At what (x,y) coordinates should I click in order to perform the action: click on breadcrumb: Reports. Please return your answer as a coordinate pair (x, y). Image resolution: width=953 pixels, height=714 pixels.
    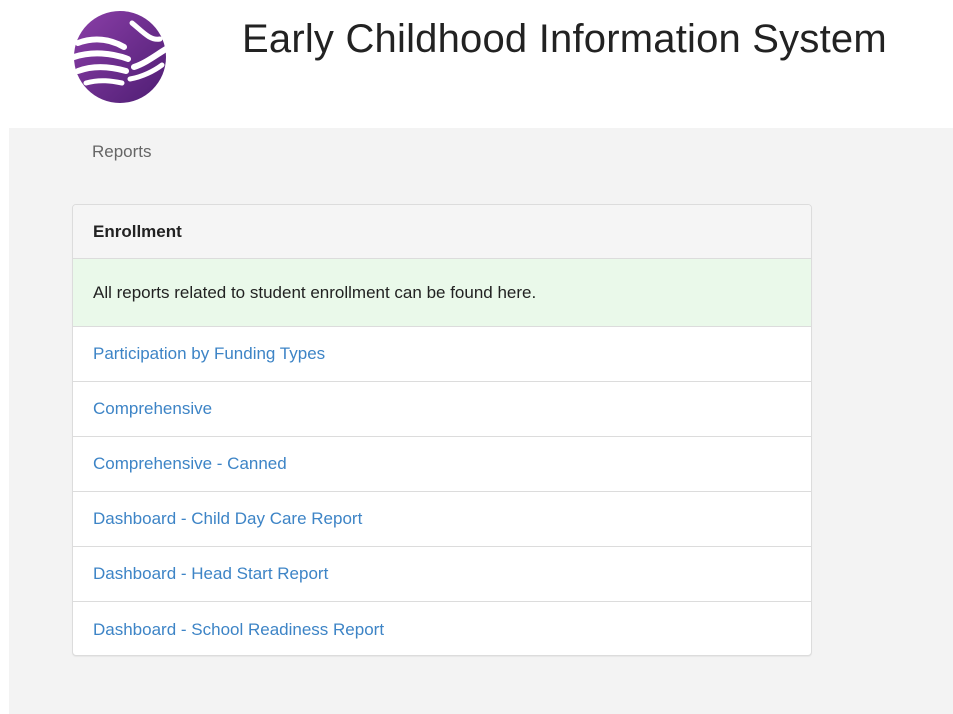
    Looking at the image, I should click on (122, 151).